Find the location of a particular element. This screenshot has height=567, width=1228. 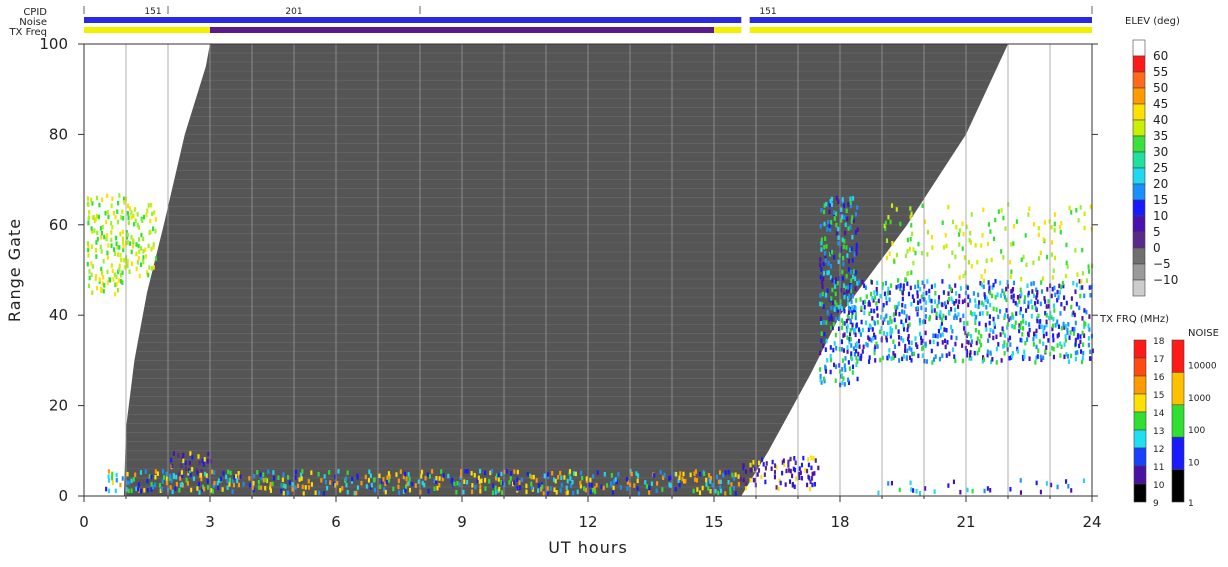

cpid-value: 151 is located at coordinates (152, 12).